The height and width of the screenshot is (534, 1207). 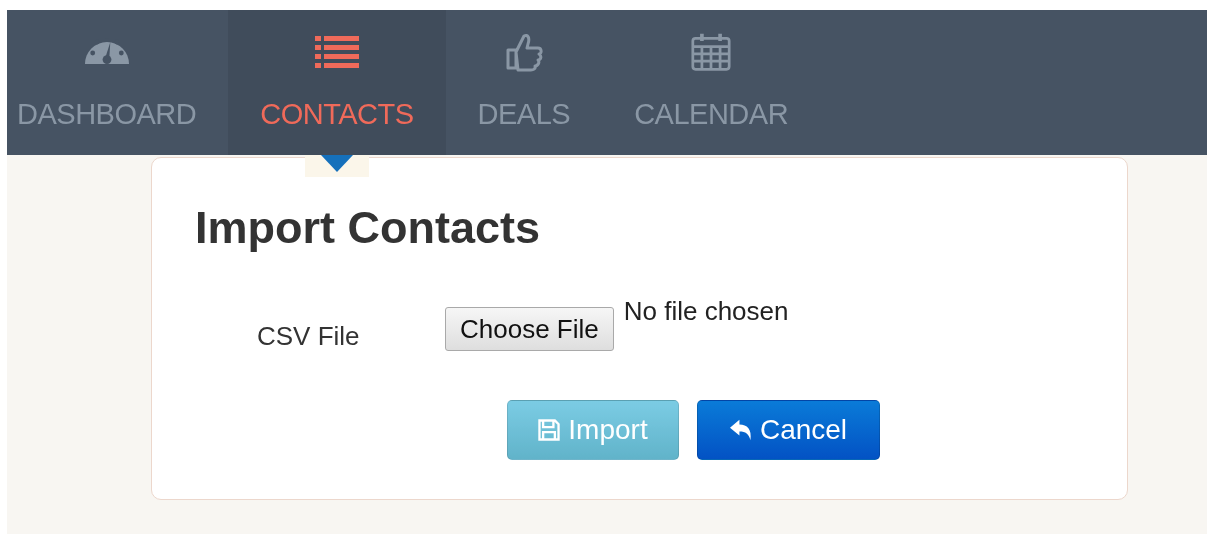 What do you see at coordinates (368, 228) in the screenshot?
I see `page-title: Import Contacts` at bounding box center [368, 228].